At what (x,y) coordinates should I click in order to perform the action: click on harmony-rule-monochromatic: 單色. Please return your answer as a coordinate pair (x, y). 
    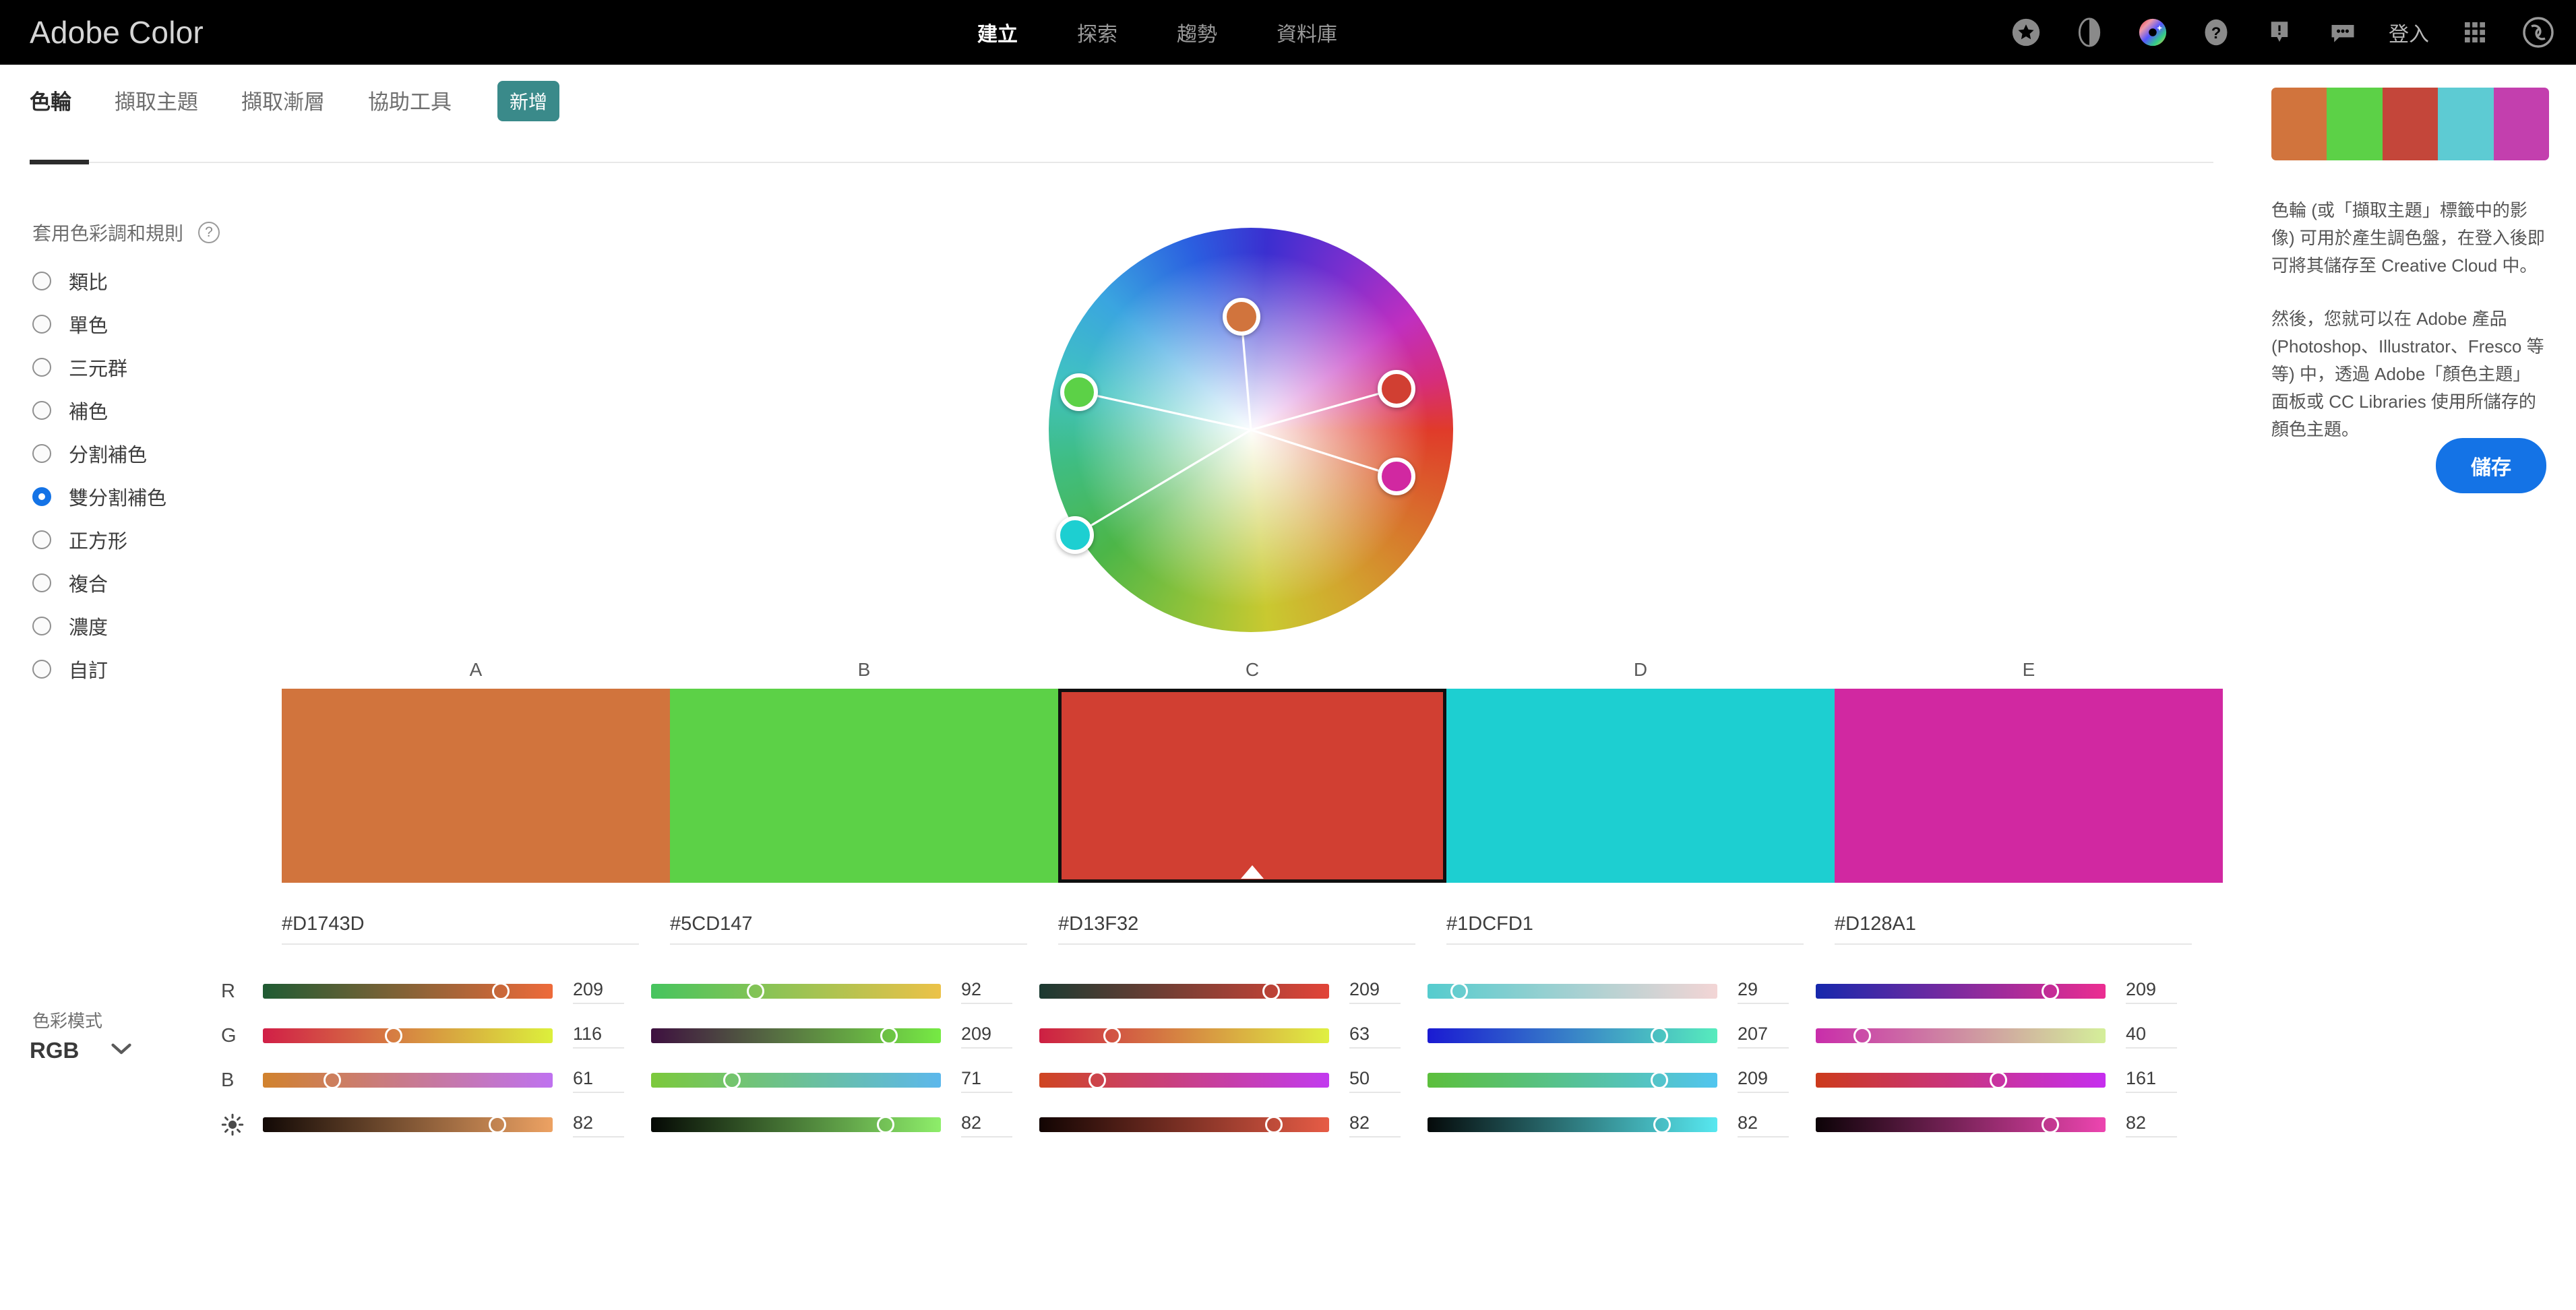
    Looking at the image, I should click on (99, 324).